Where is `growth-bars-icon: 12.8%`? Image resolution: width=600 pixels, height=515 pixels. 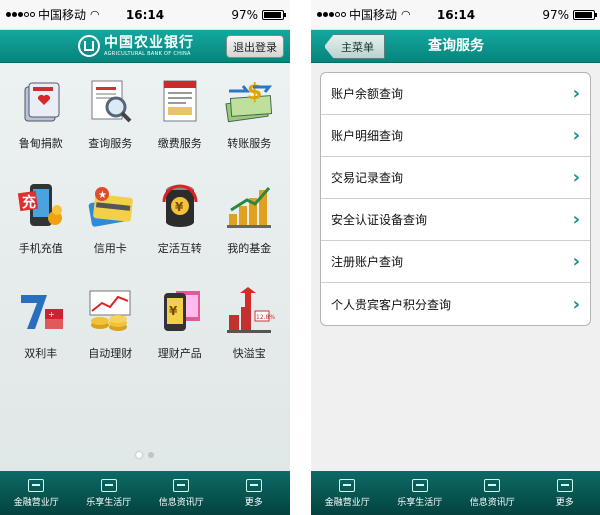 growth-bars-icon: 12.8% is located at coordinates (249, 311).